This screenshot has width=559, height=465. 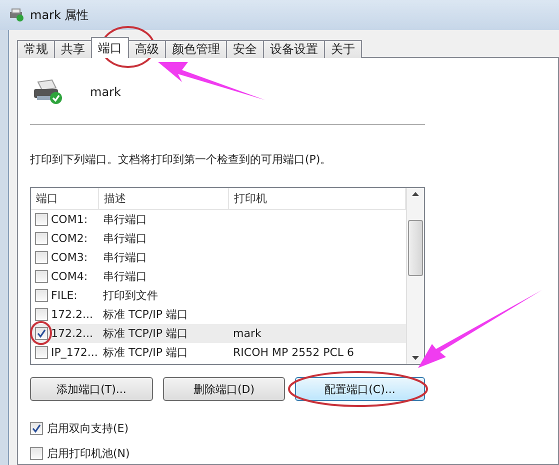 What do you see at coordinates (247, 333) in the screenshot?
I see `printer-cell: mark` at bounding box center [247, 333].